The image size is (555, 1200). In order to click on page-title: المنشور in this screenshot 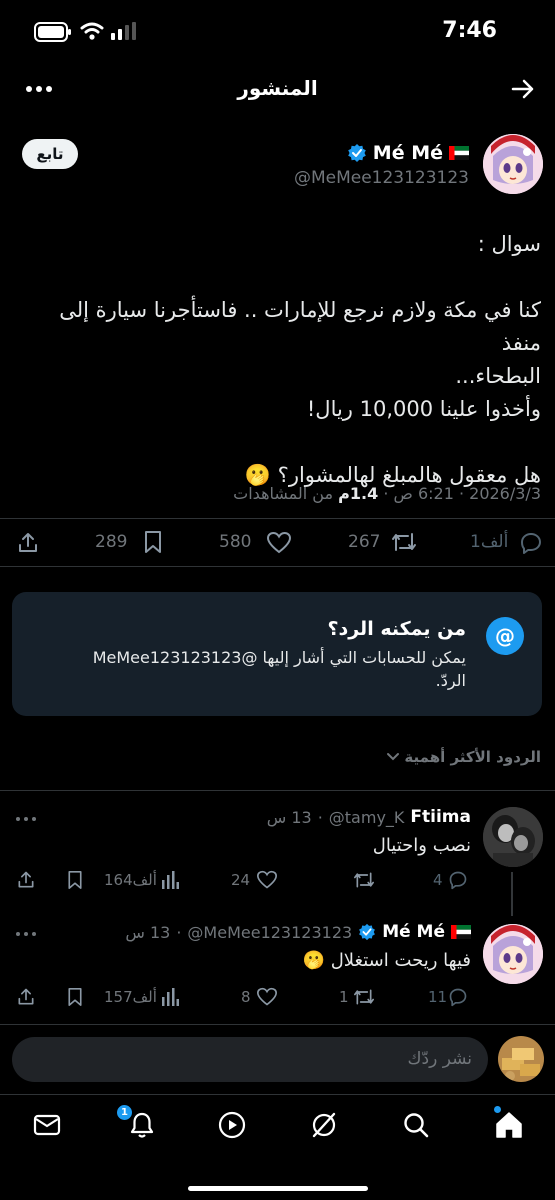, I will do `click(277, 88)`.